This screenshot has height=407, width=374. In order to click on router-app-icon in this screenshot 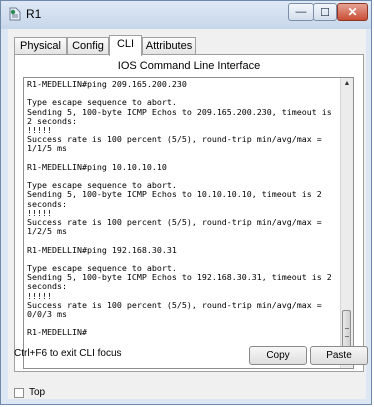, I will do `click(15, 14)`.